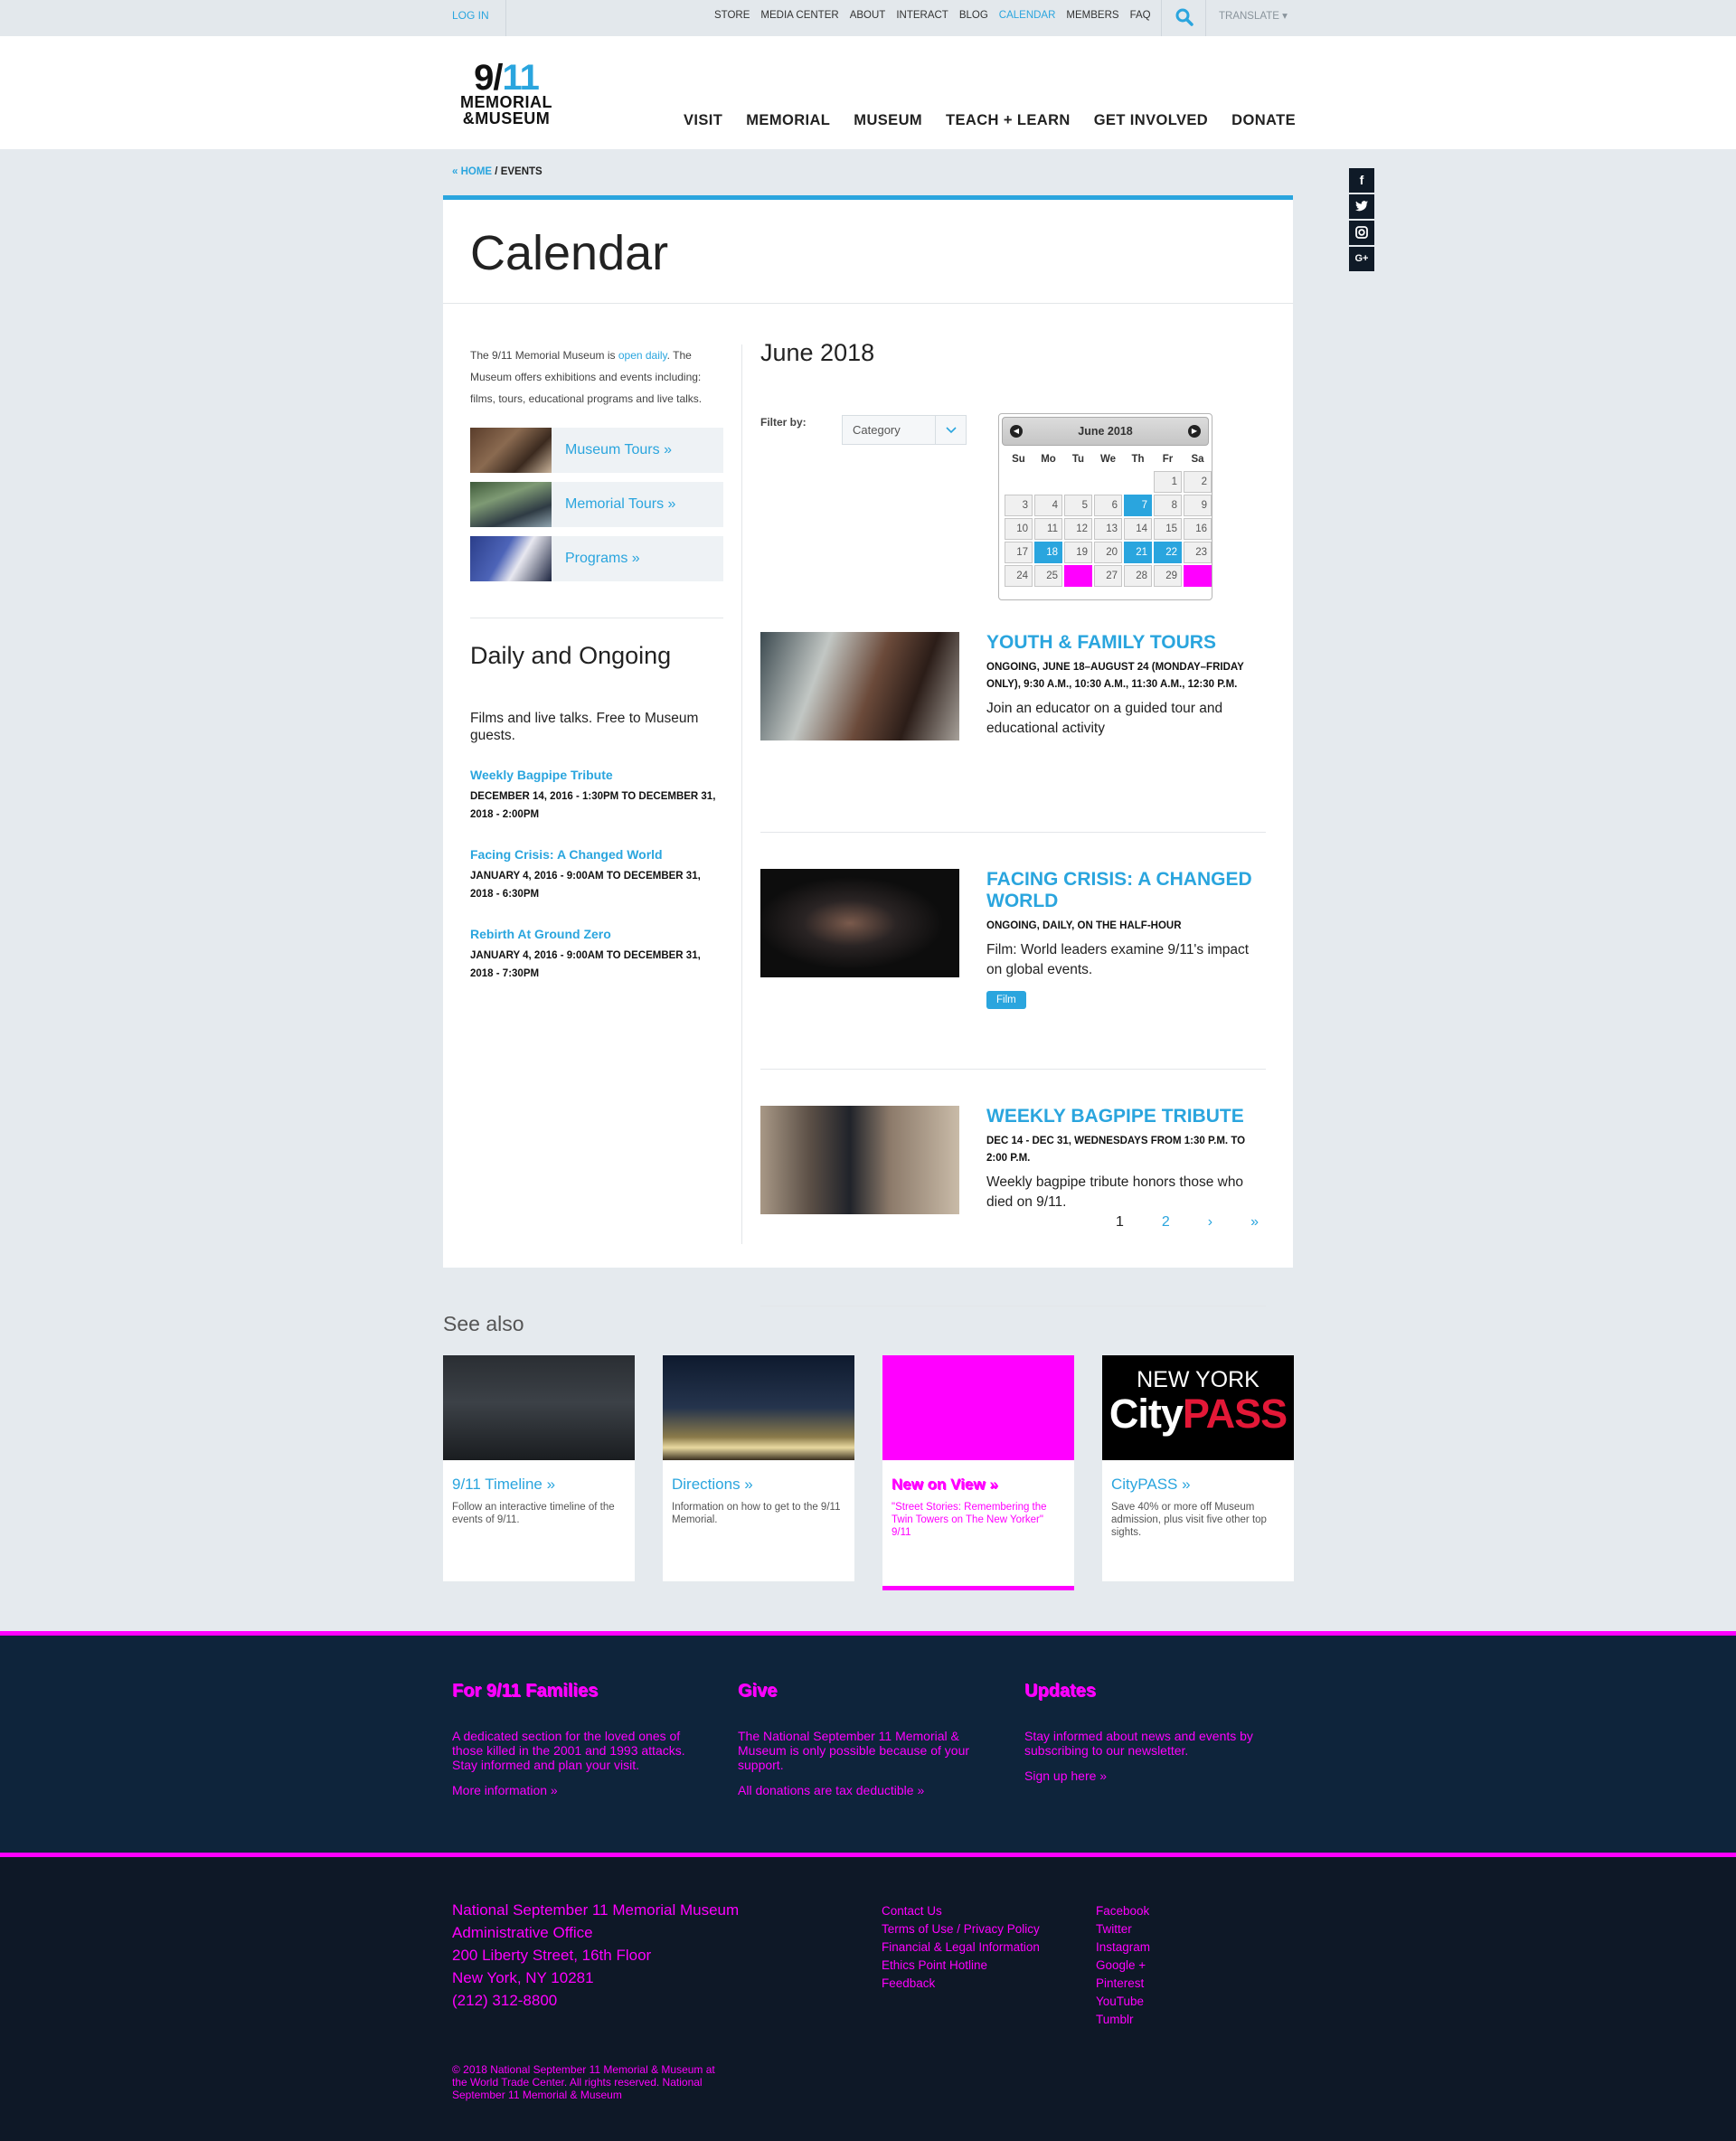 The image size is (1736, 2141). What do you see at coordinates (596, 775) in the screenshot?
I see `daily-item-title: Weekly Bagpipe Tribute` at bounding box center [596, 775].